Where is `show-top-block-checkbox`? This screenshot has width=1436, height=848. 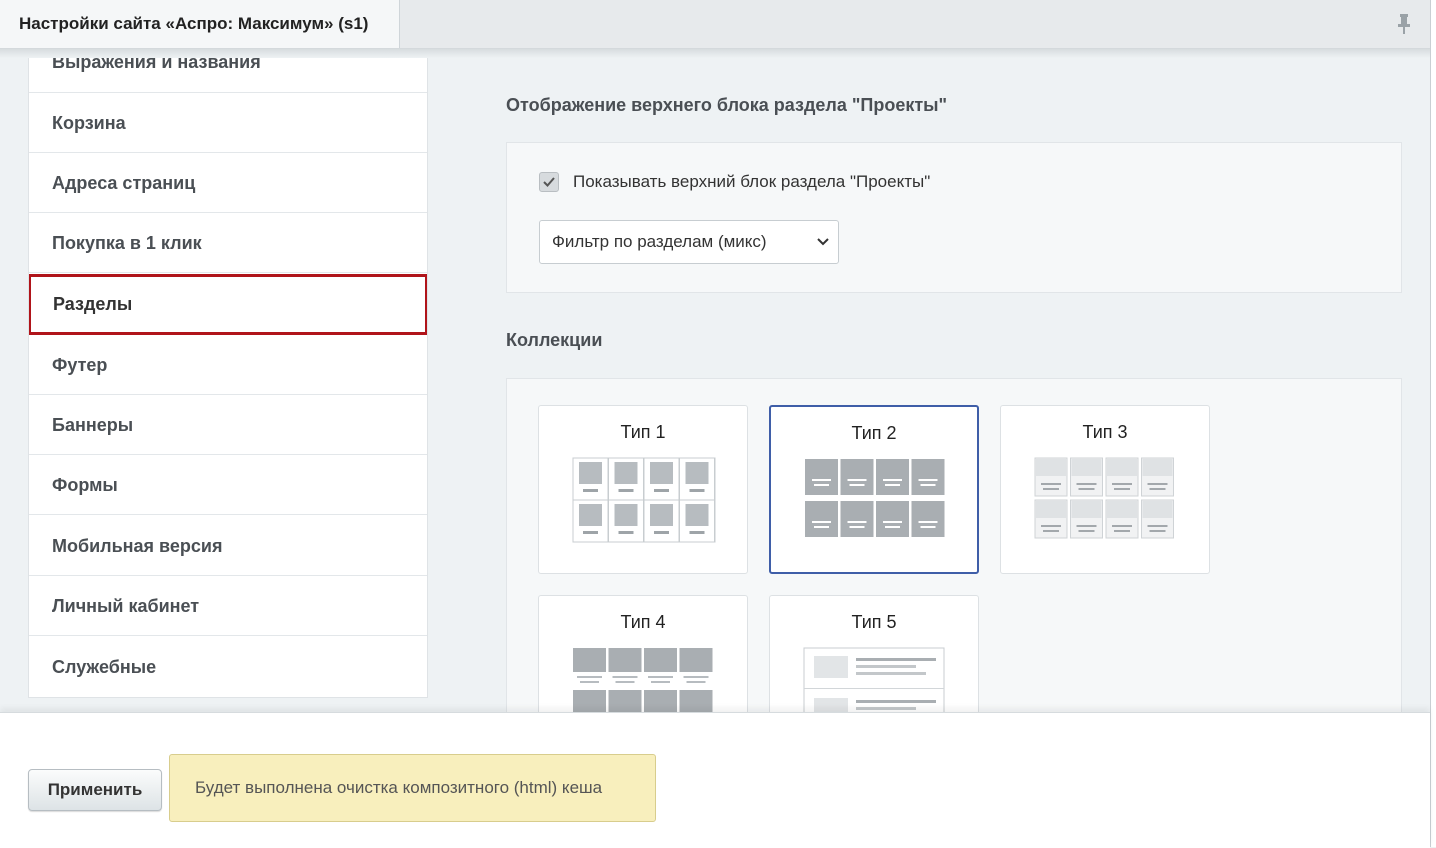
show-top-block-checkbox is located at coordinates (549, 182).